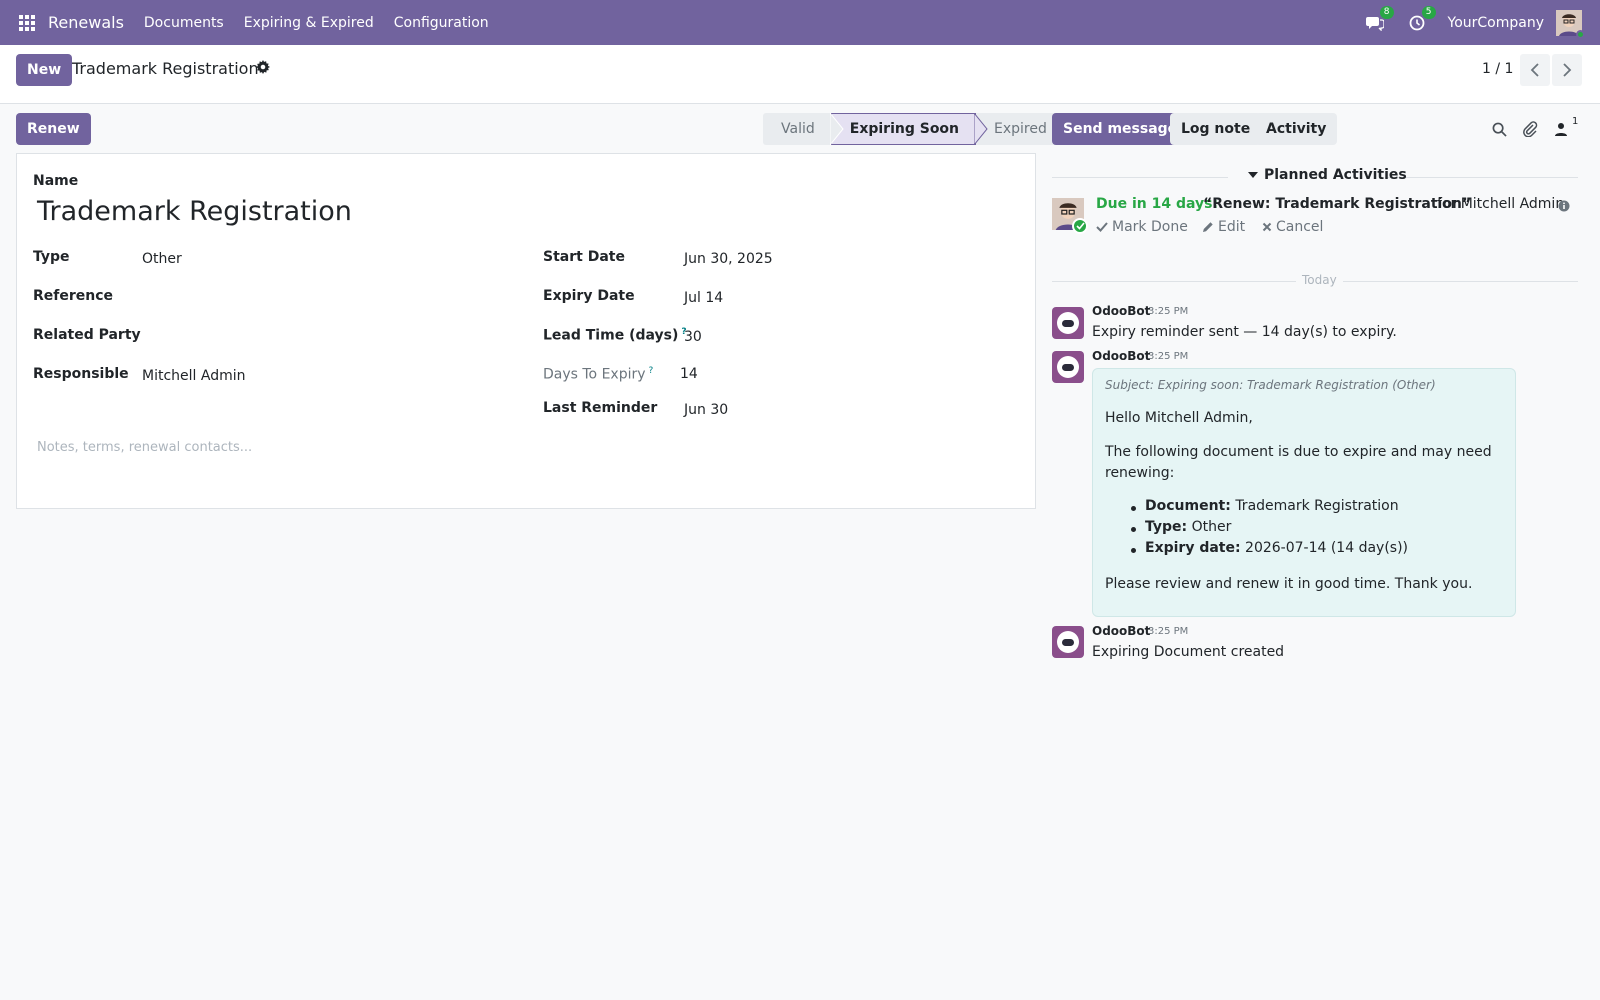 This screenshot has width=1600, height=1000. What do you see at coordinates (1157, 204) in the screenshot?
I see `activity-due-label: Due in 14 days:` at bounding box center [1157, 204].